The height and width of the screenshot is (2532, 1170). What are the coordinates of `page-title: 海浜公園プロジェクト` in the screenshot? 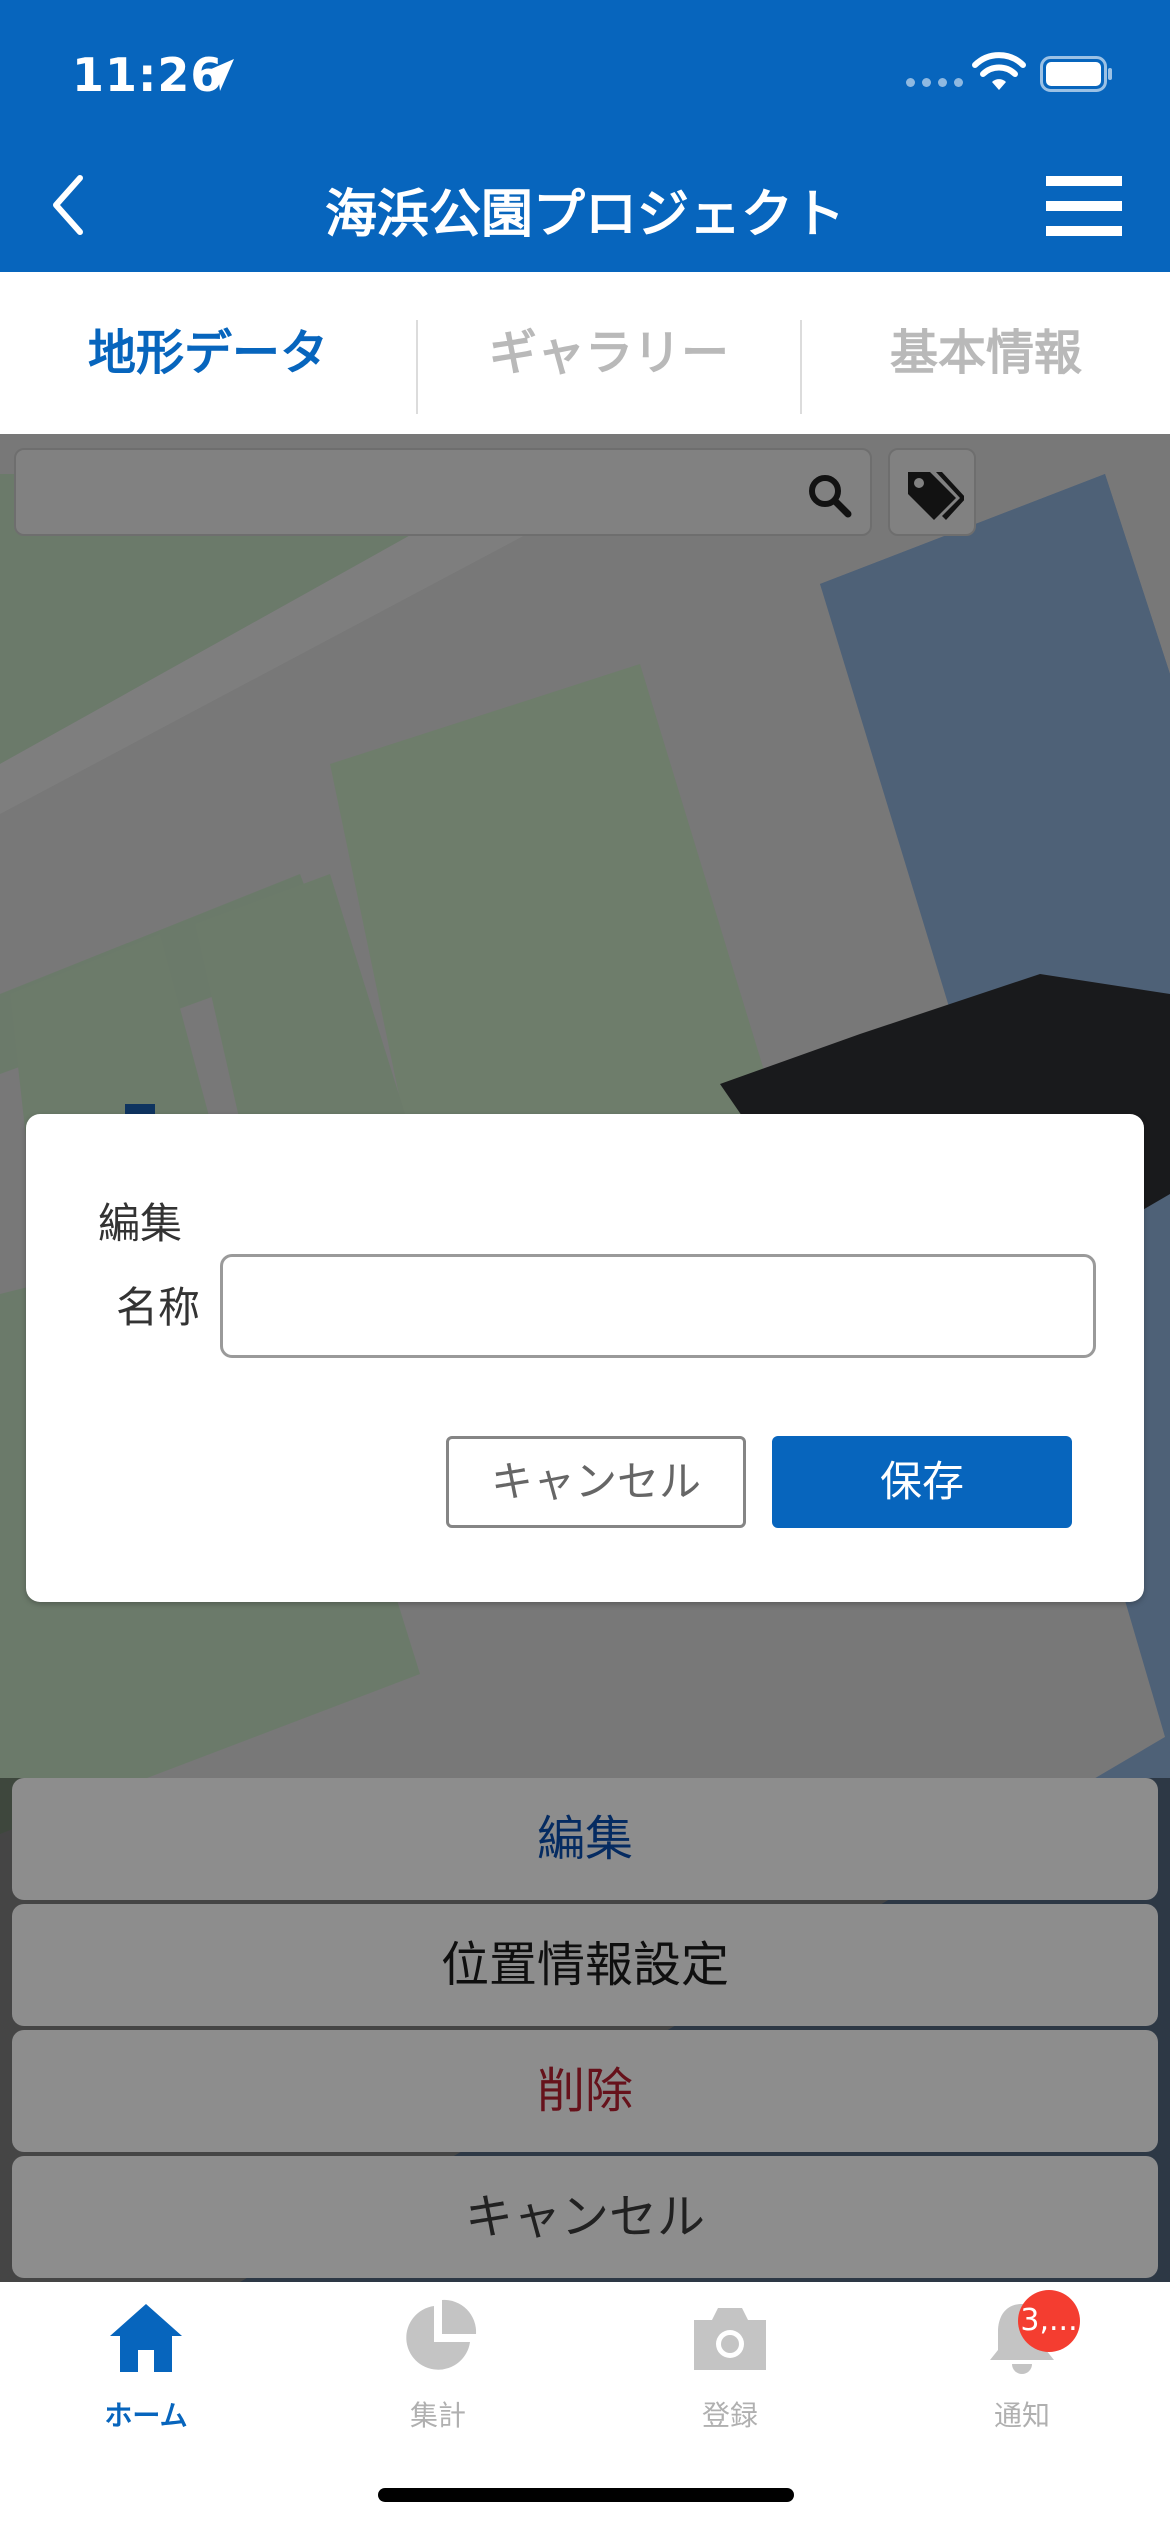 It's located at (584, 215).